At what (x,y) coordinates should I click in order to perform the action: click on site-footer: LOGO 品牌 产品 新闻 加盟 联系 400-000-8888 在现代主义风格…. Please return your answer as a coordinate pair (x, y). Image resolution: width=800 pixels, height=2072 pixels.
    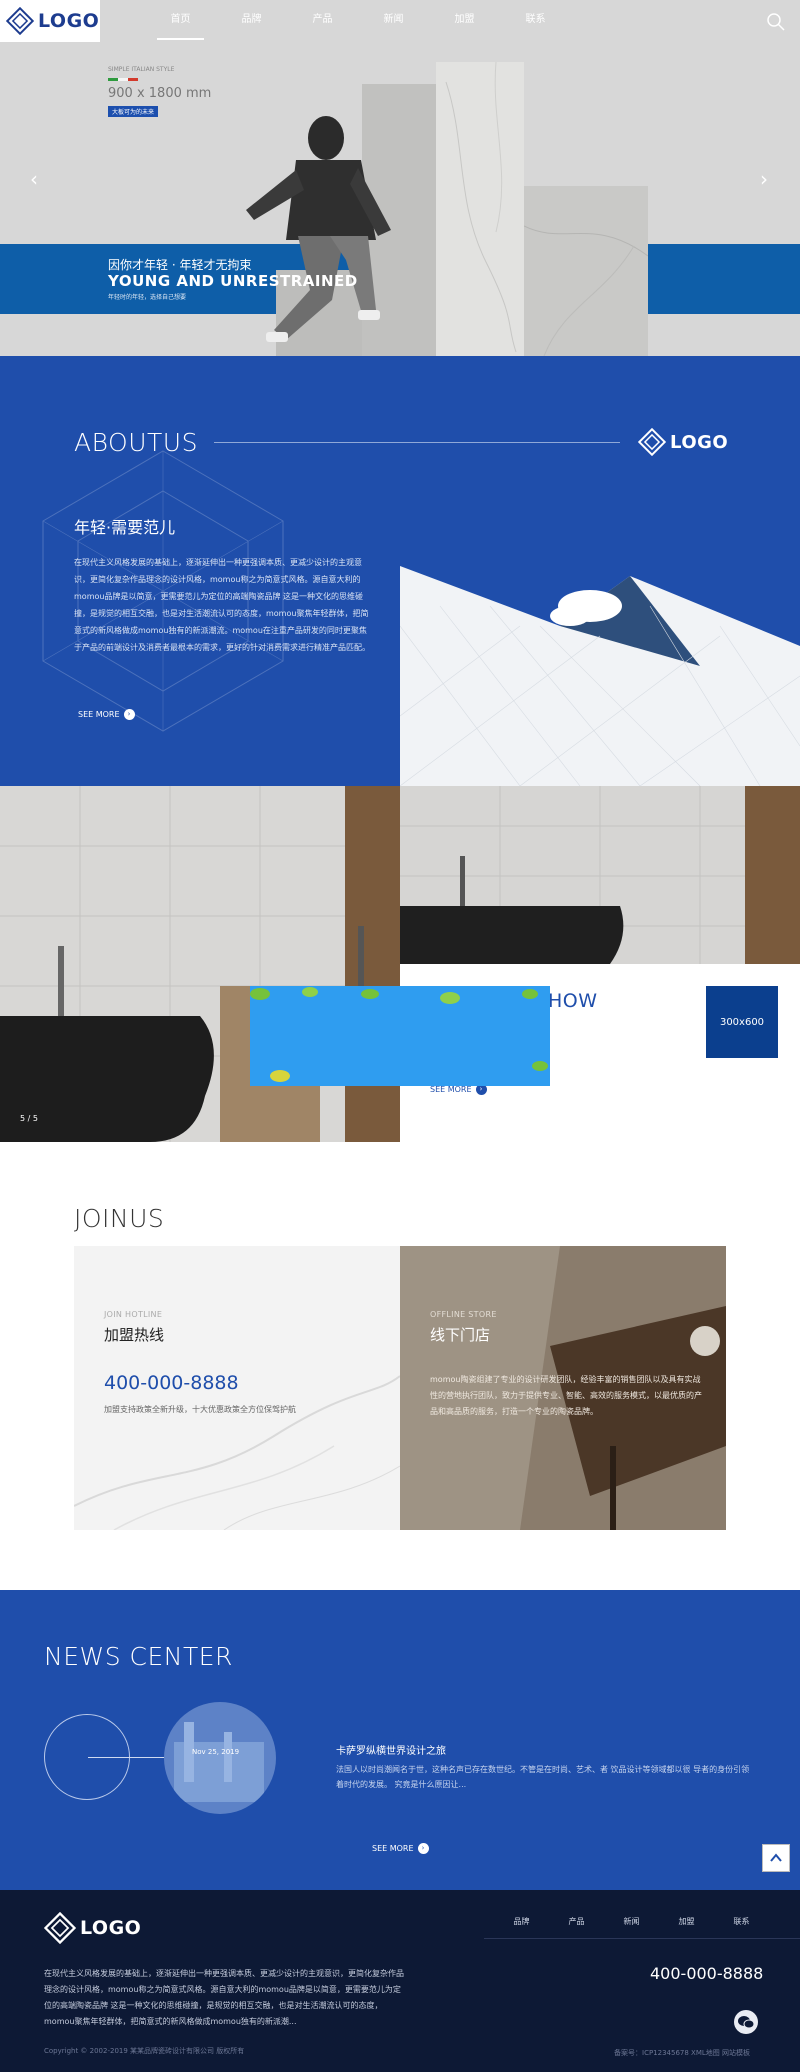
    Looking at the image, I should click on (400, 1981).